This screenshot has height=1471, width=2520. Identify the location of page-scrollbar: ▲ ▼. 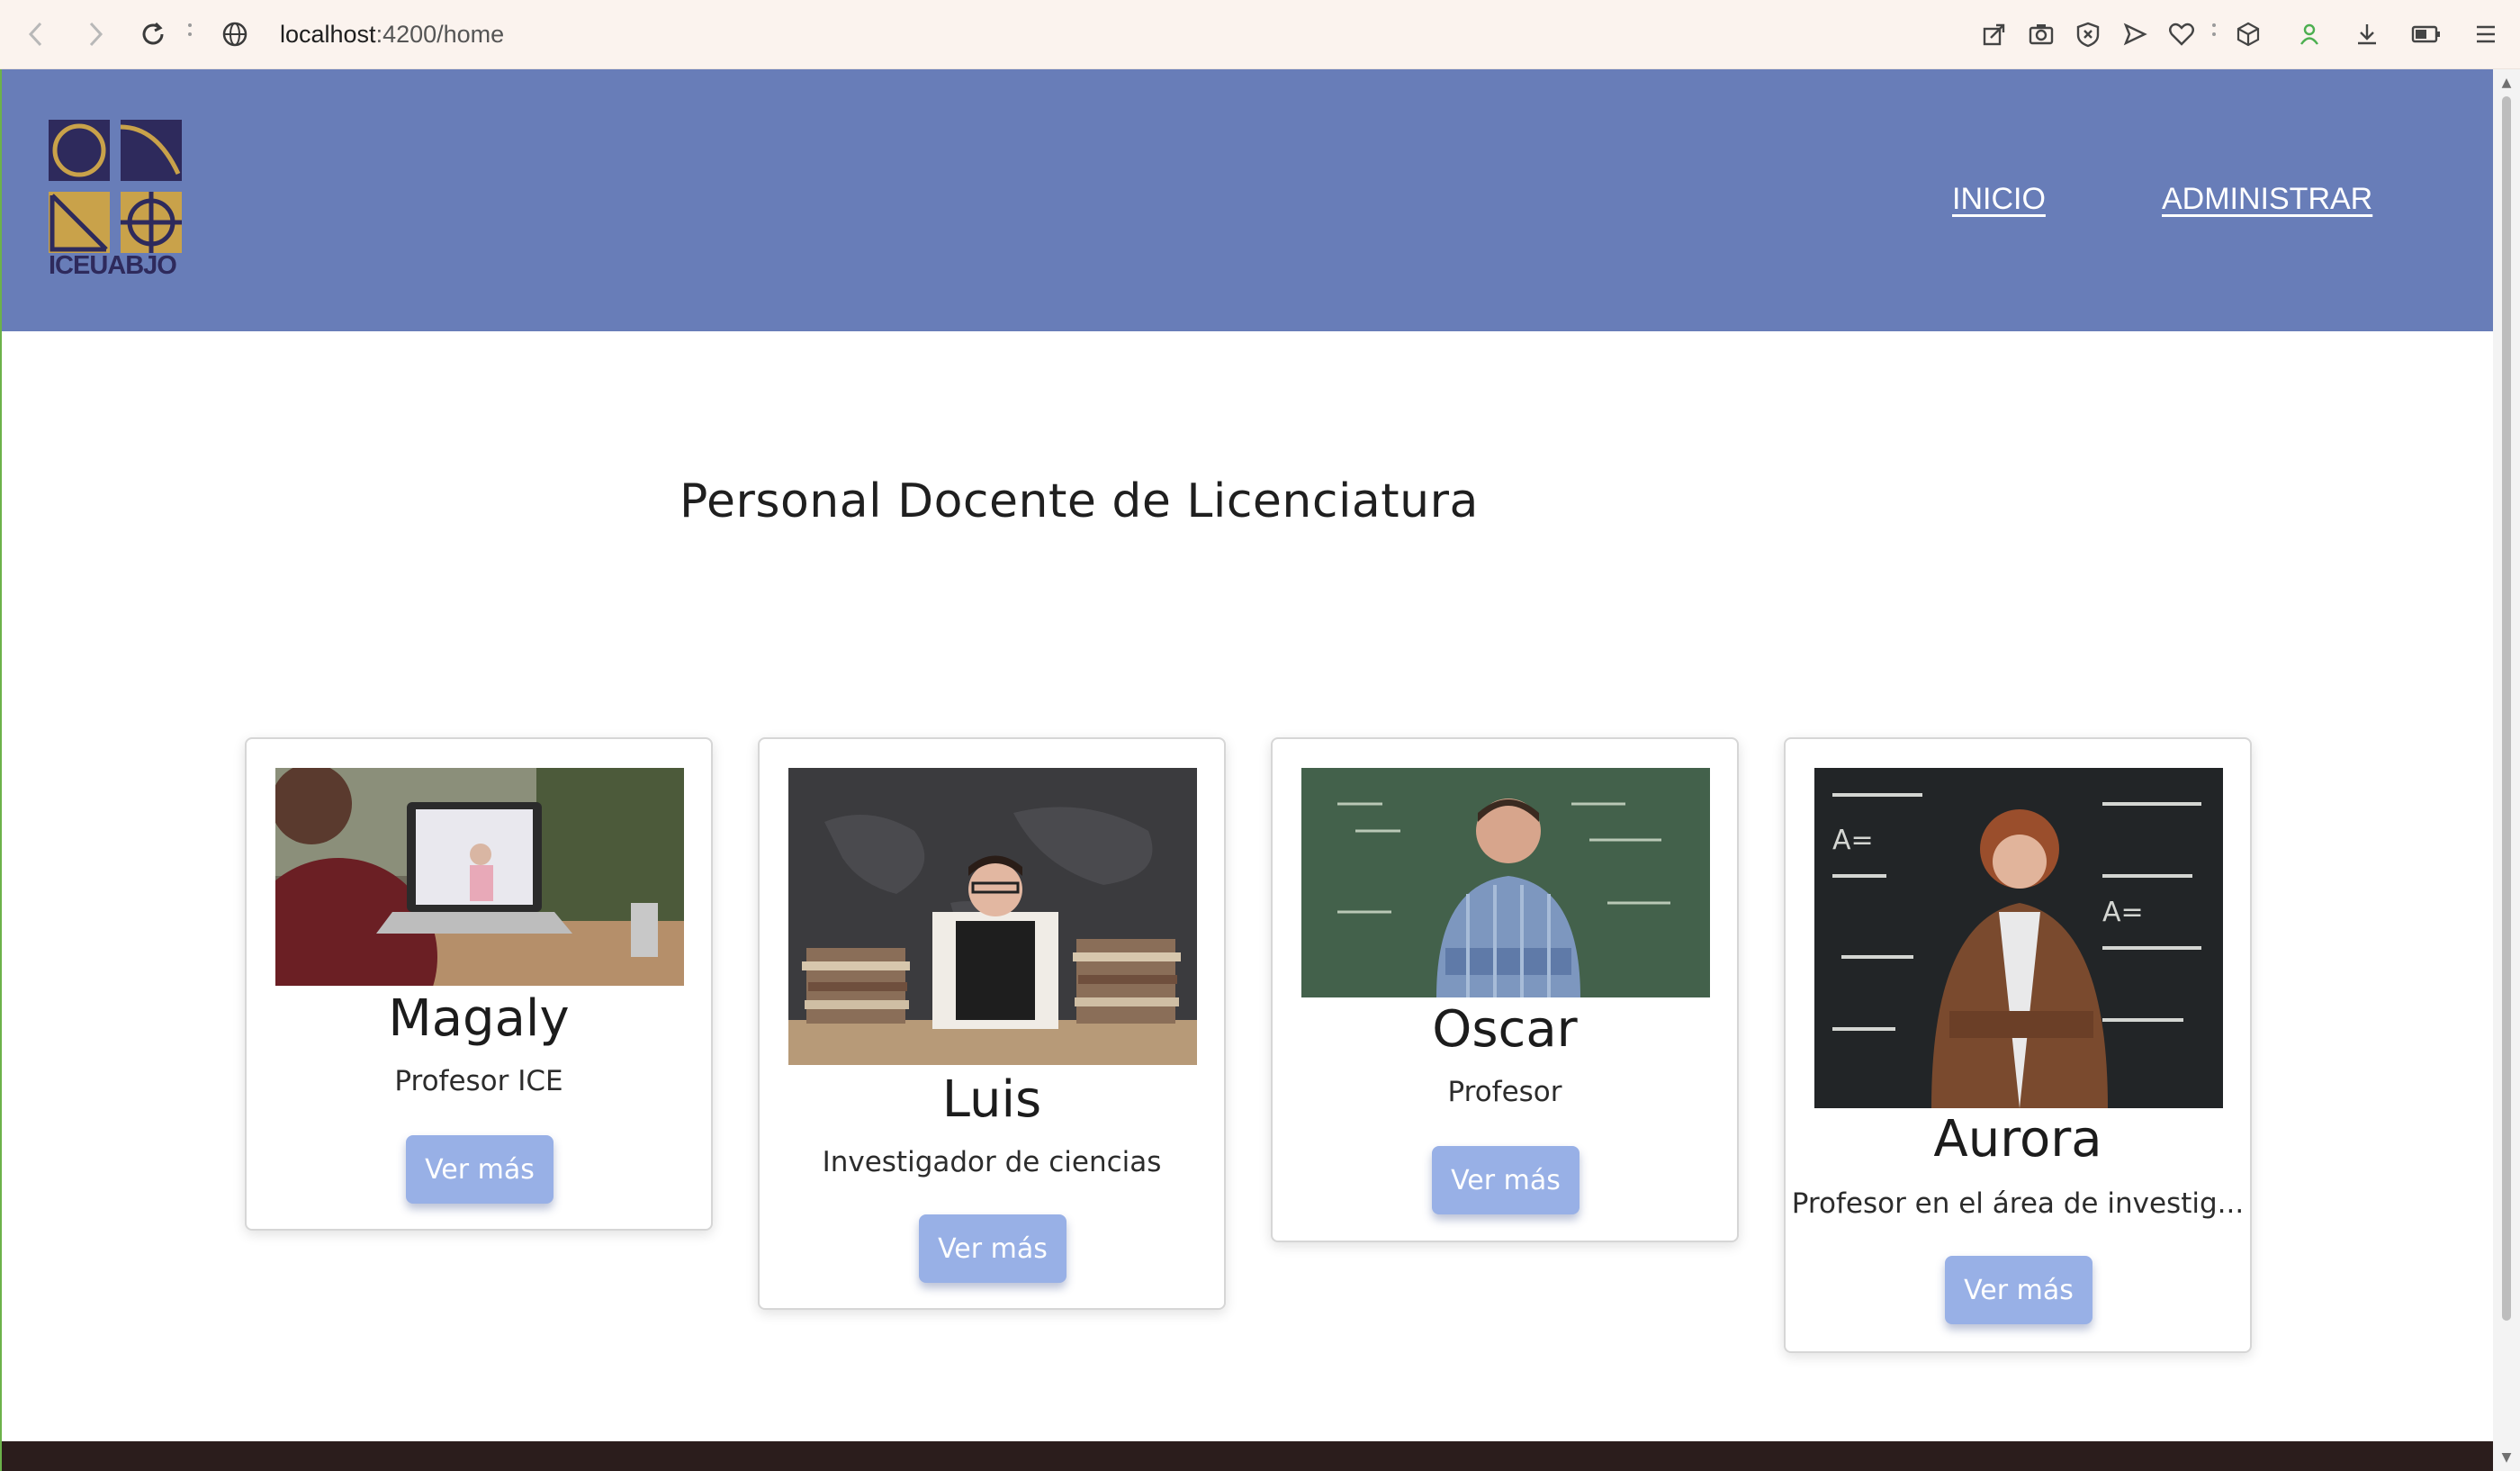
(2506, 770).